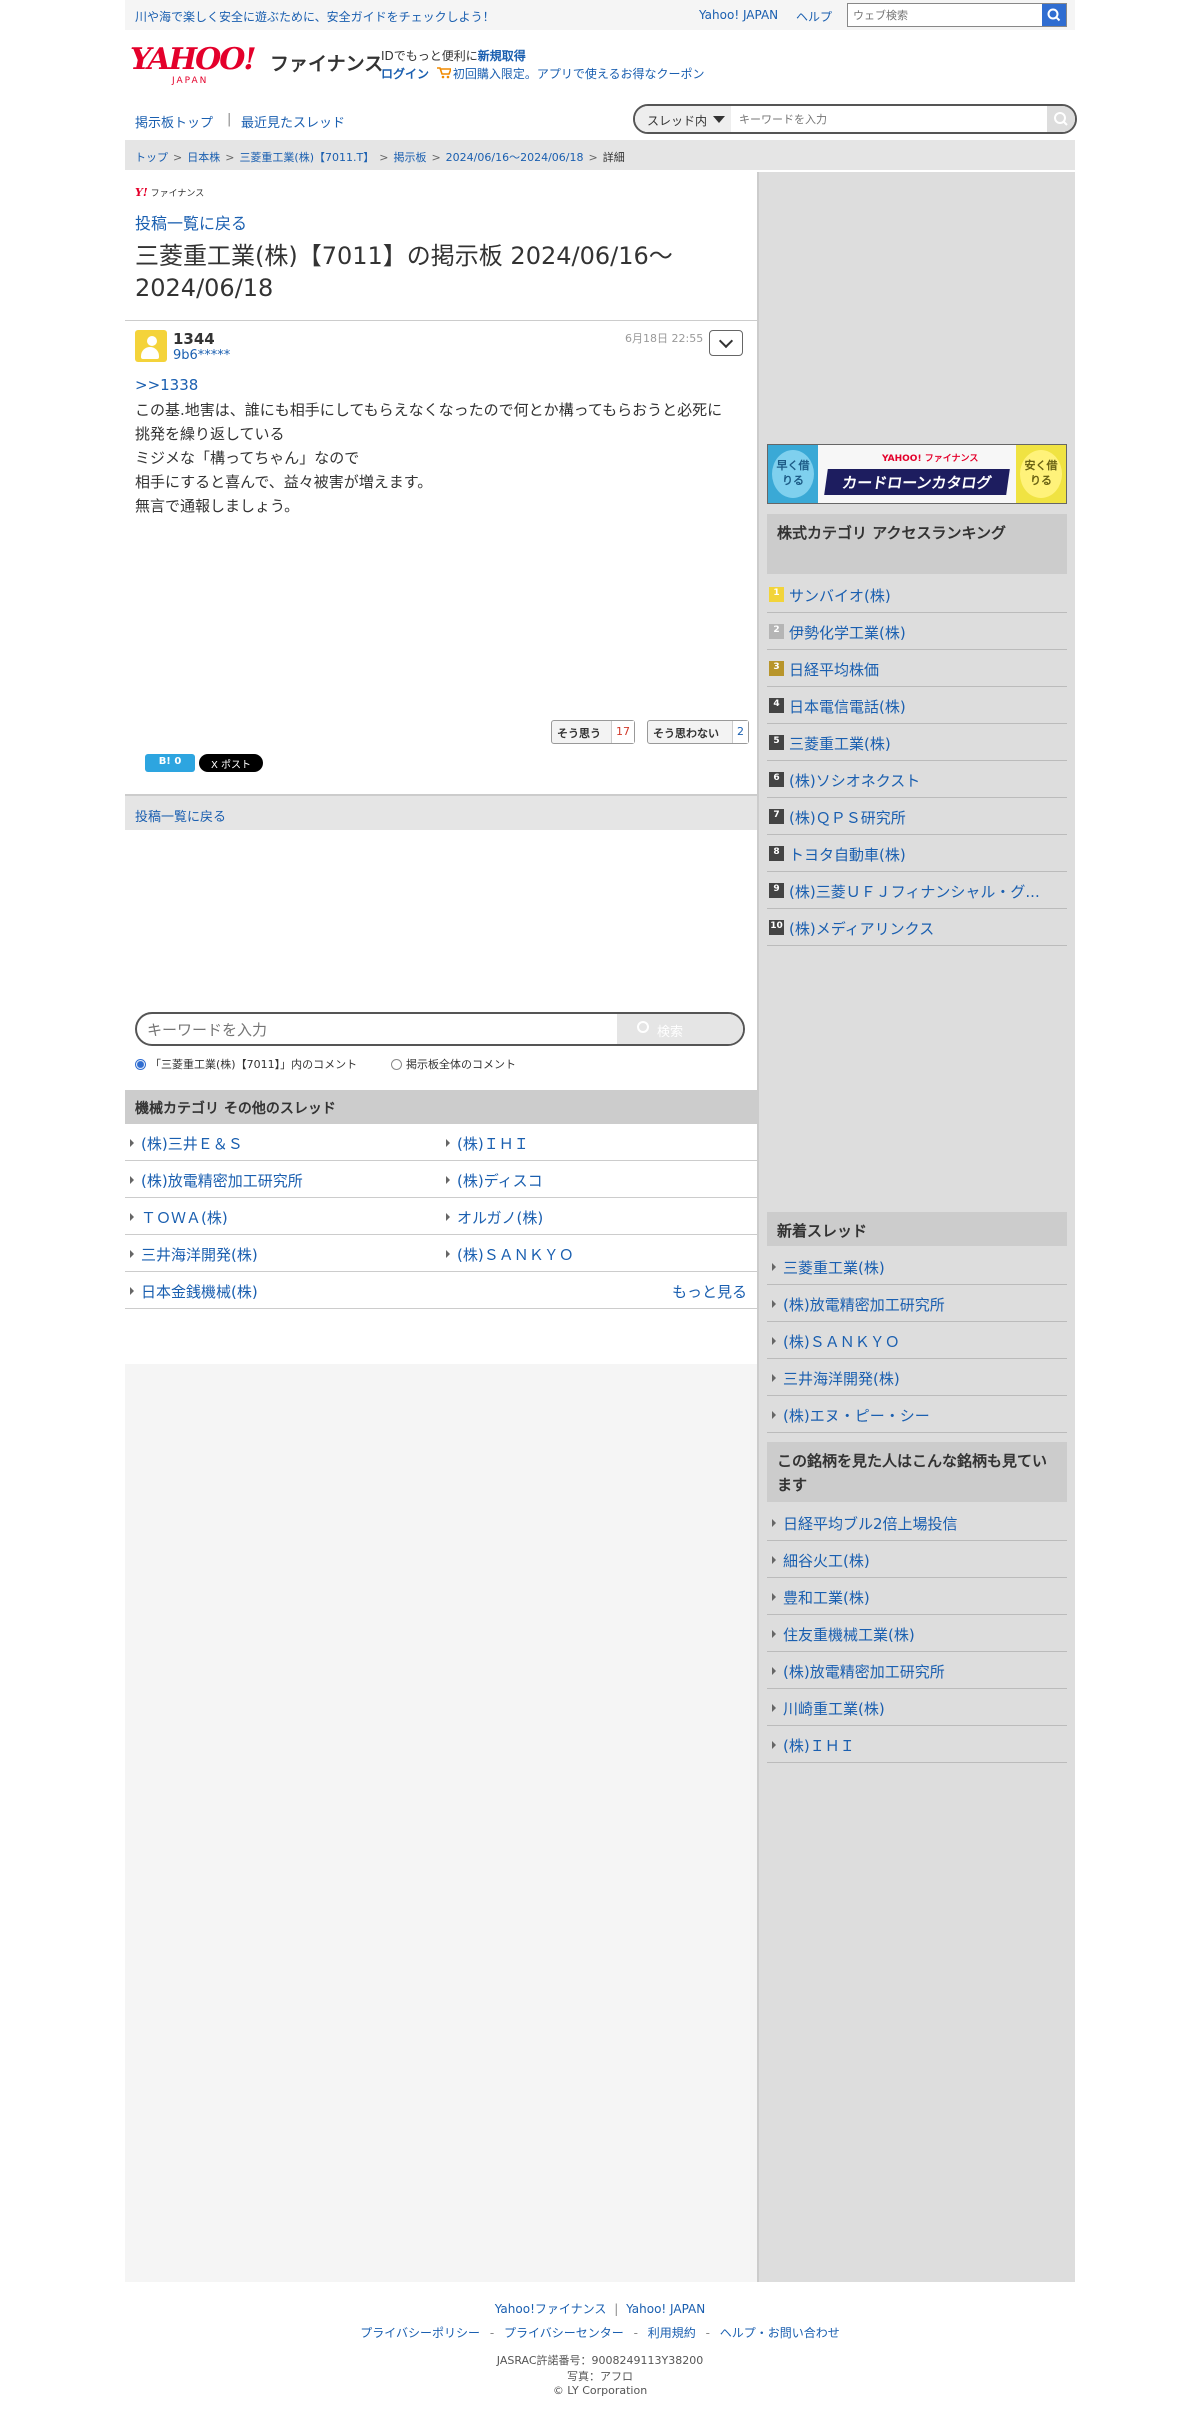 The width and height of the screenshot is (1200, 2427). Describe the element at coordinates (502, 56) in the screenshot. I see `register-link: 新規取得` at that location.